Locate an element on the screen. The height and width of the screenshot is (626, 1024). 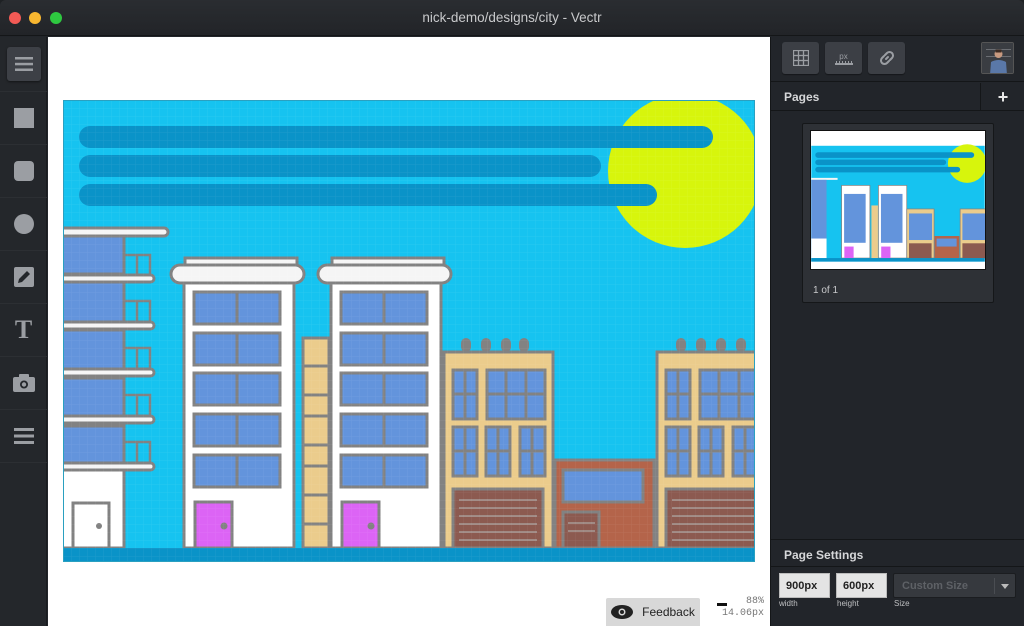
tool-sidebar: T is located at coordinates (23, 331).